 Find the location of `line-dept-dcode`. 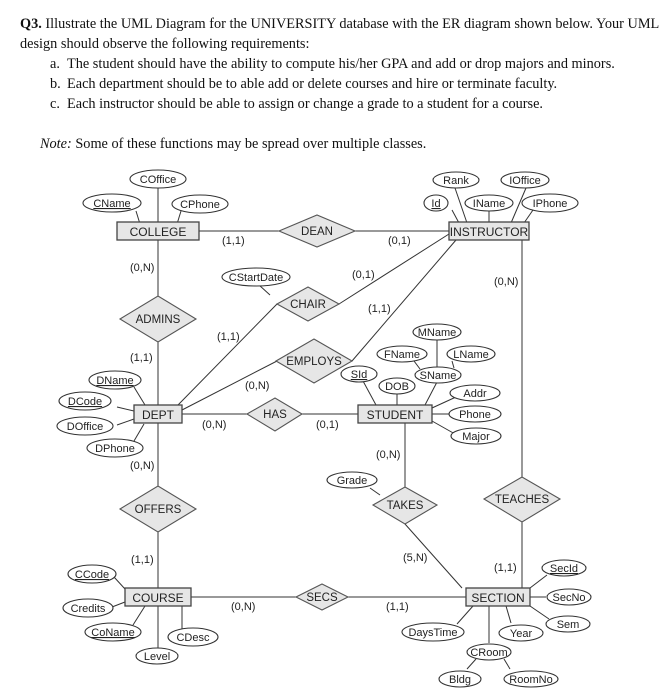

line-dept-dcode is located at coordinates (125, 409).